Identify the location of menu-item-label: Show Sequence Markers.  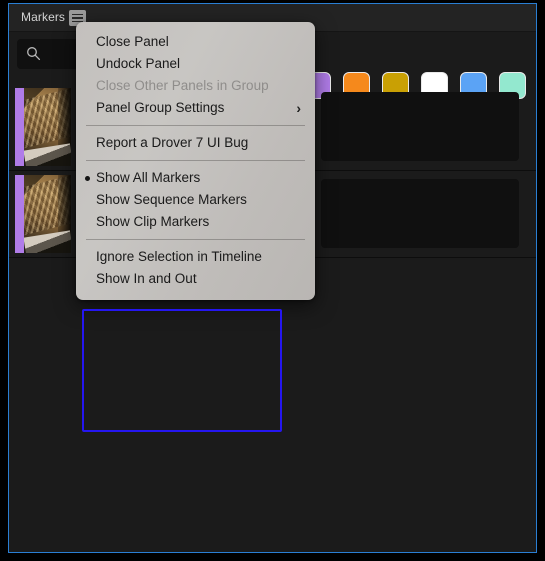
(171, 199).